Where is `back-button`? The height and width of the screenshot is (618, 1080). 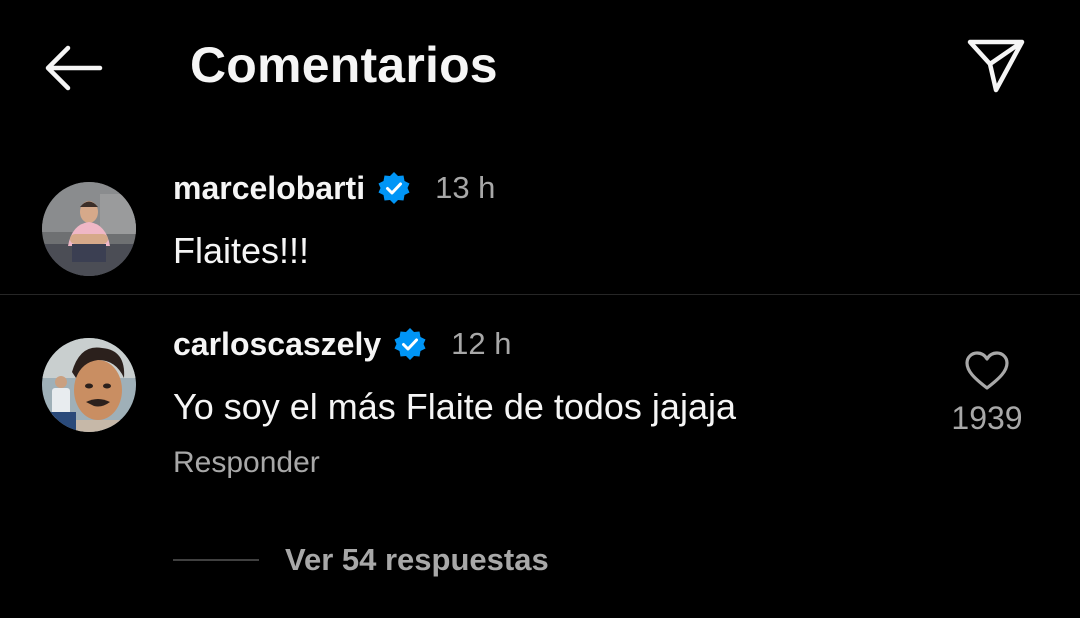
back-button is located at coordinates (73, 68).